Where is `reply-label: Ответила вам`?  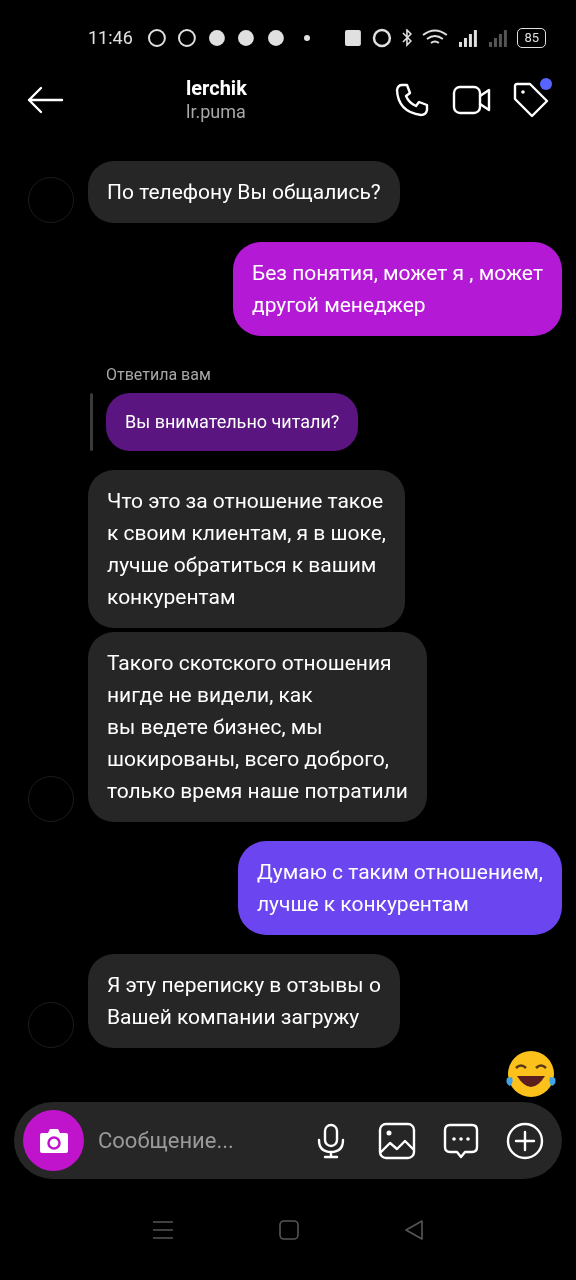
reply-label: Ответила вам is located at coordinates (159, 374).